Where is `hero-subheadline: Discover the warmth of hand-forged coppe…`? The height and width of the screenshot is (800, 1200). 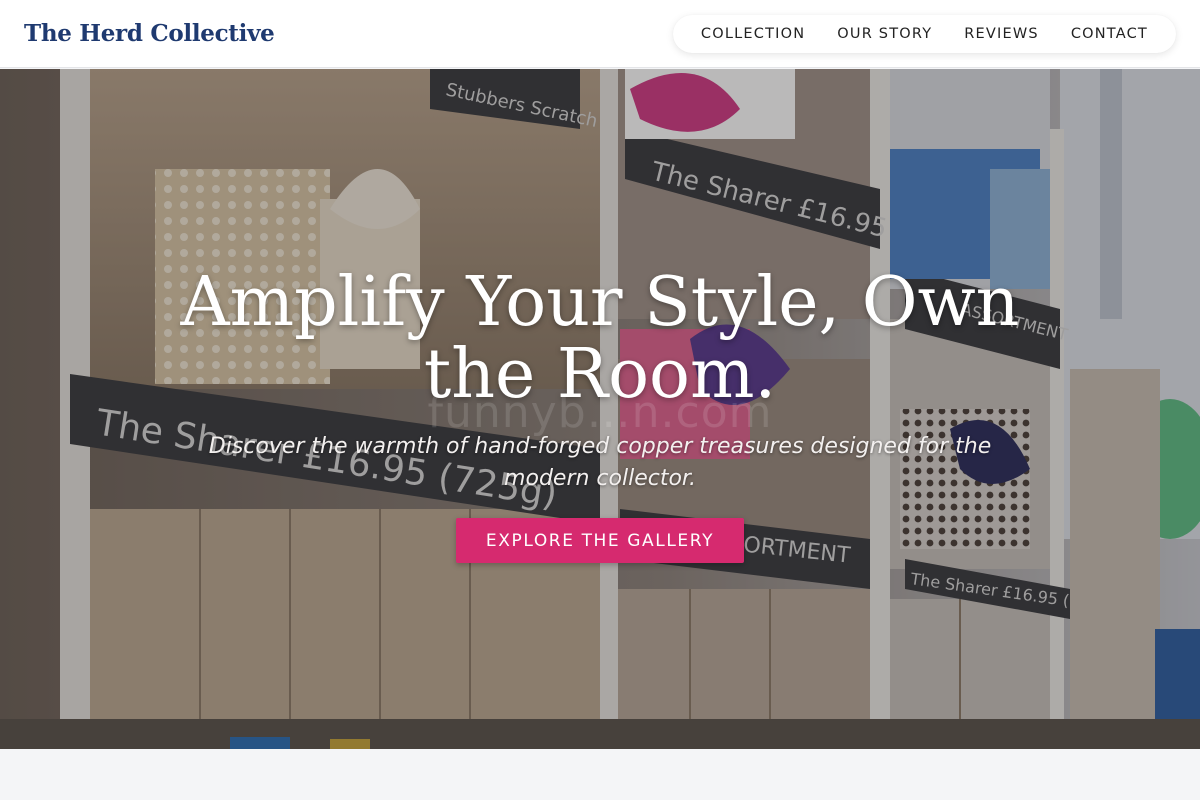 hero-subheadline: Discover the warmth of hand-forged coppe… is located at coordinates (600, 462).